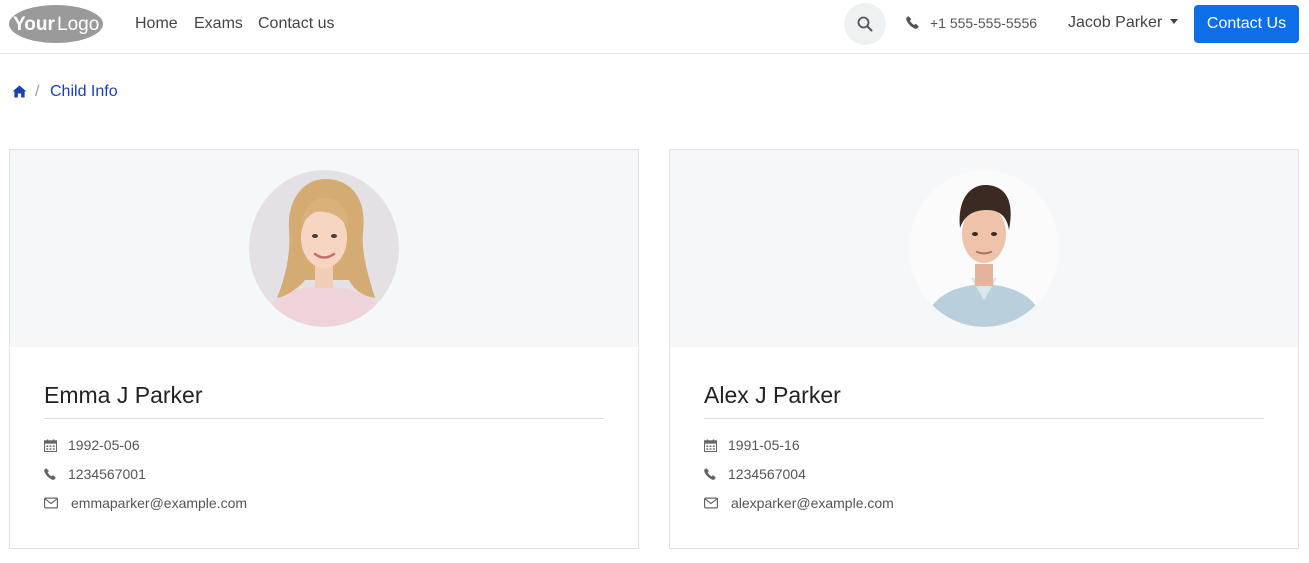 The width and height of the screenshot is (1309, 563). What do you see at coordinates (78, 24) in the screenshot?
I see `svg-text: Logo` at bounding box center [78, 24].